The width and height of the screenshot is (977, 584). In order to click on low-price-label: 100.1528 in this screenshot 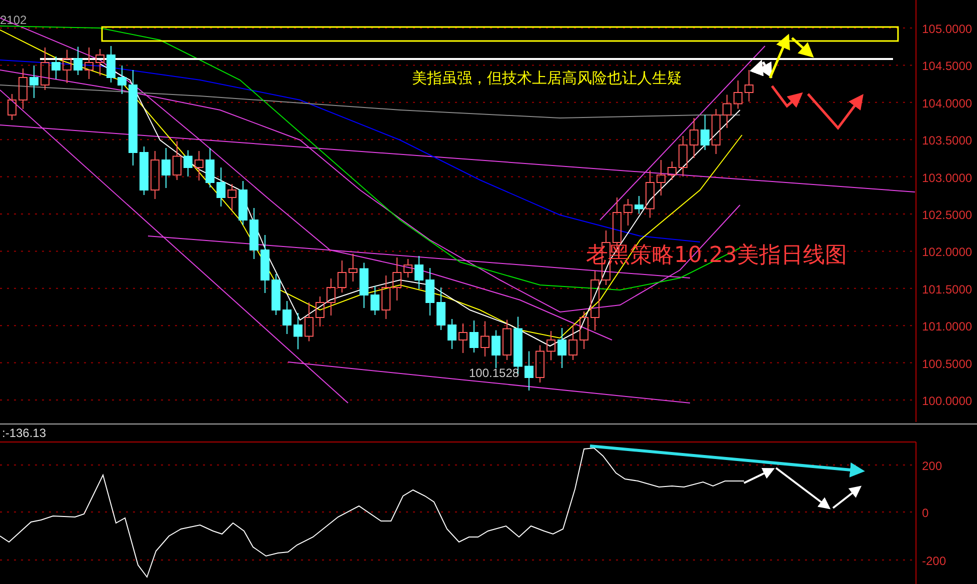, I will do `click(494, 373)`.